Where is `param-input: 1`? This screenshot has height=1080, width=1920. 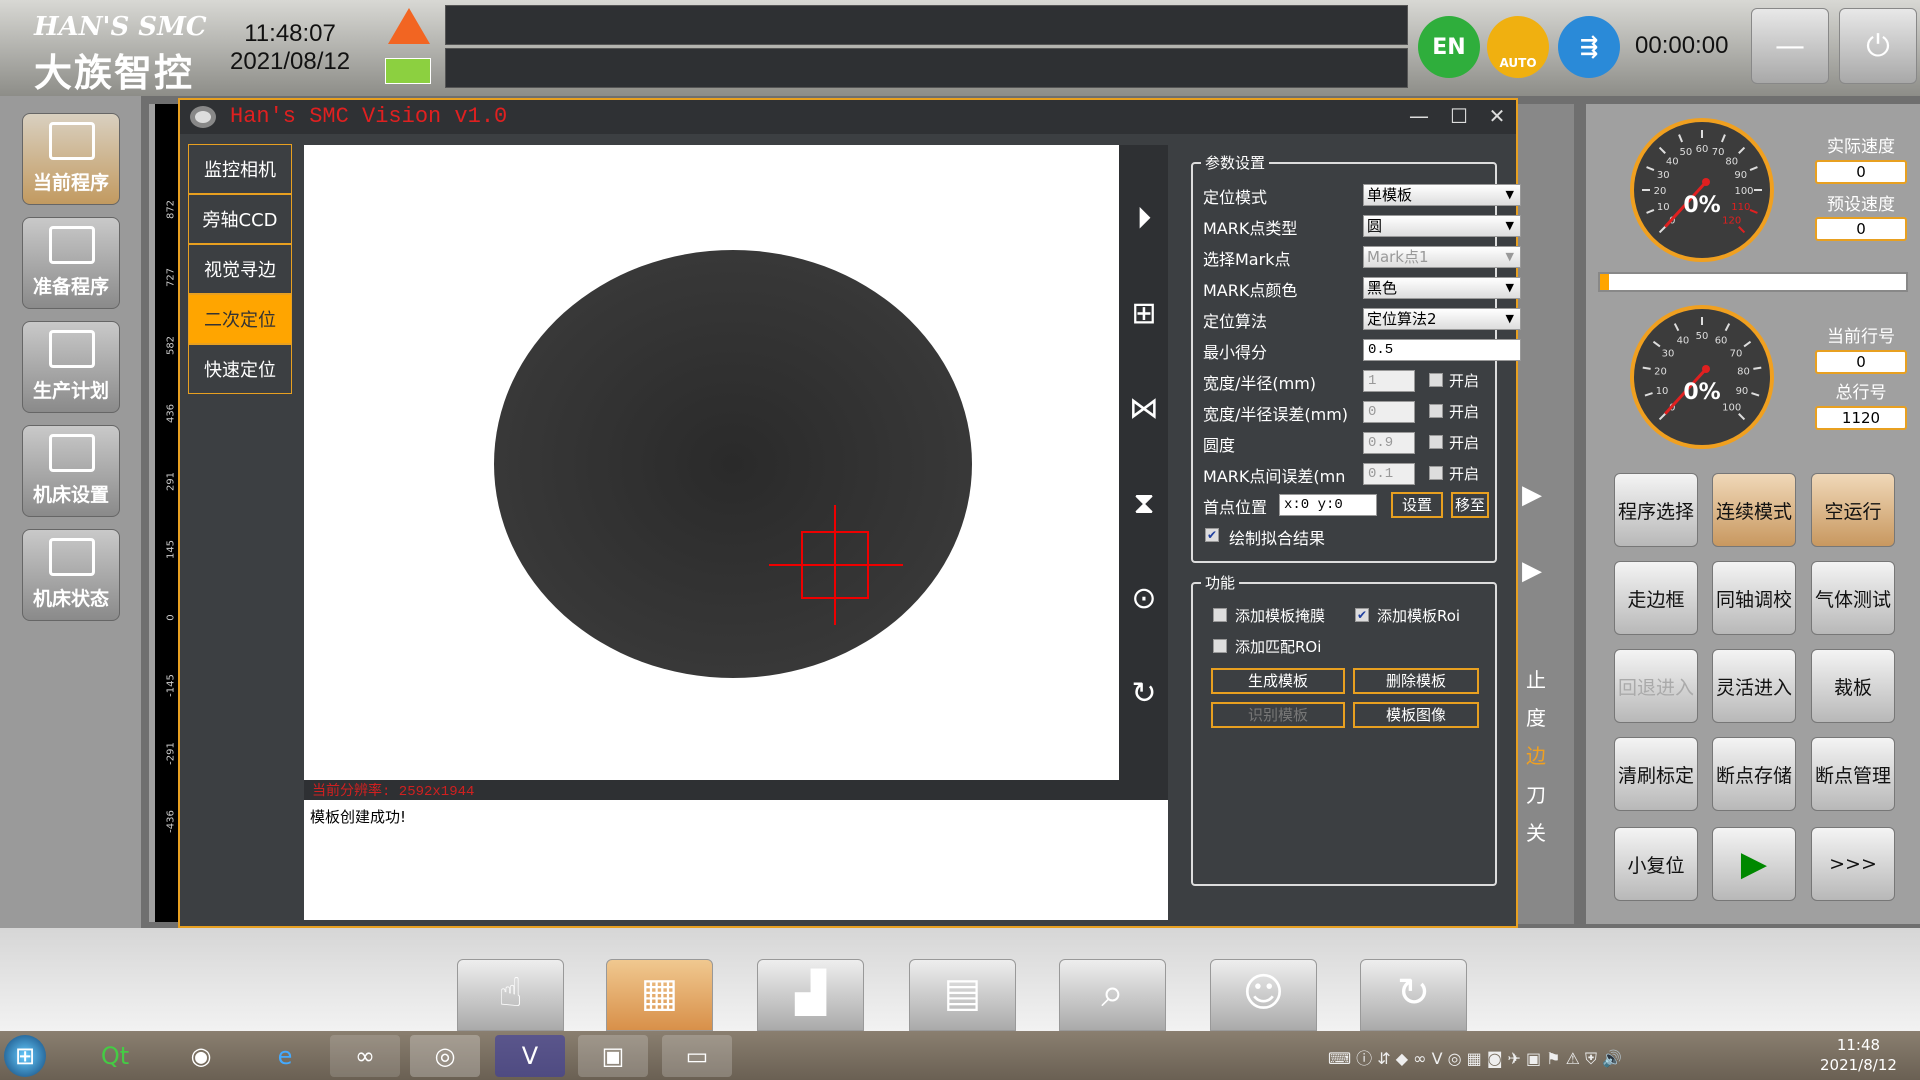
param-input: 1 is located at coordinates (1389, 381).